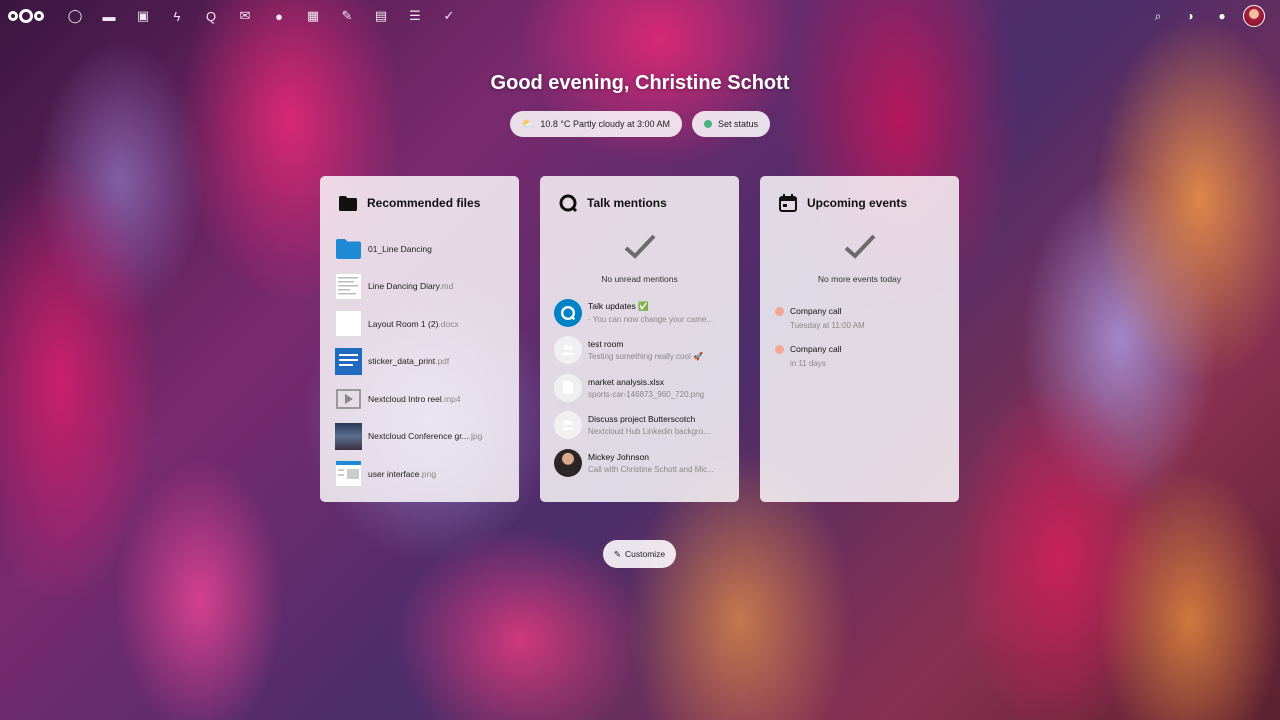 The image size is (1280, 720). I want to click on file-name: Line Dancing Diary, so click(404, 286).